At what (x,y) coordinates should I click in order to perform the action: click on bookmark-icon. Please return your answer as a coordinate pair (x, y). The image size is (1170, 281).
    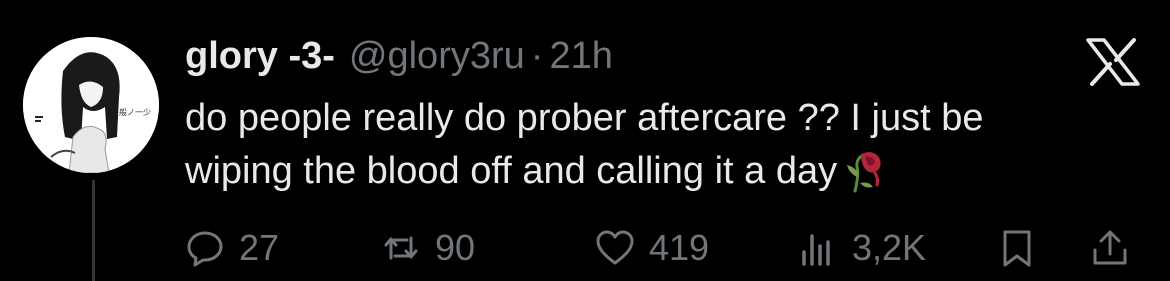
    Looking at the image, I should click on (1017, 248).